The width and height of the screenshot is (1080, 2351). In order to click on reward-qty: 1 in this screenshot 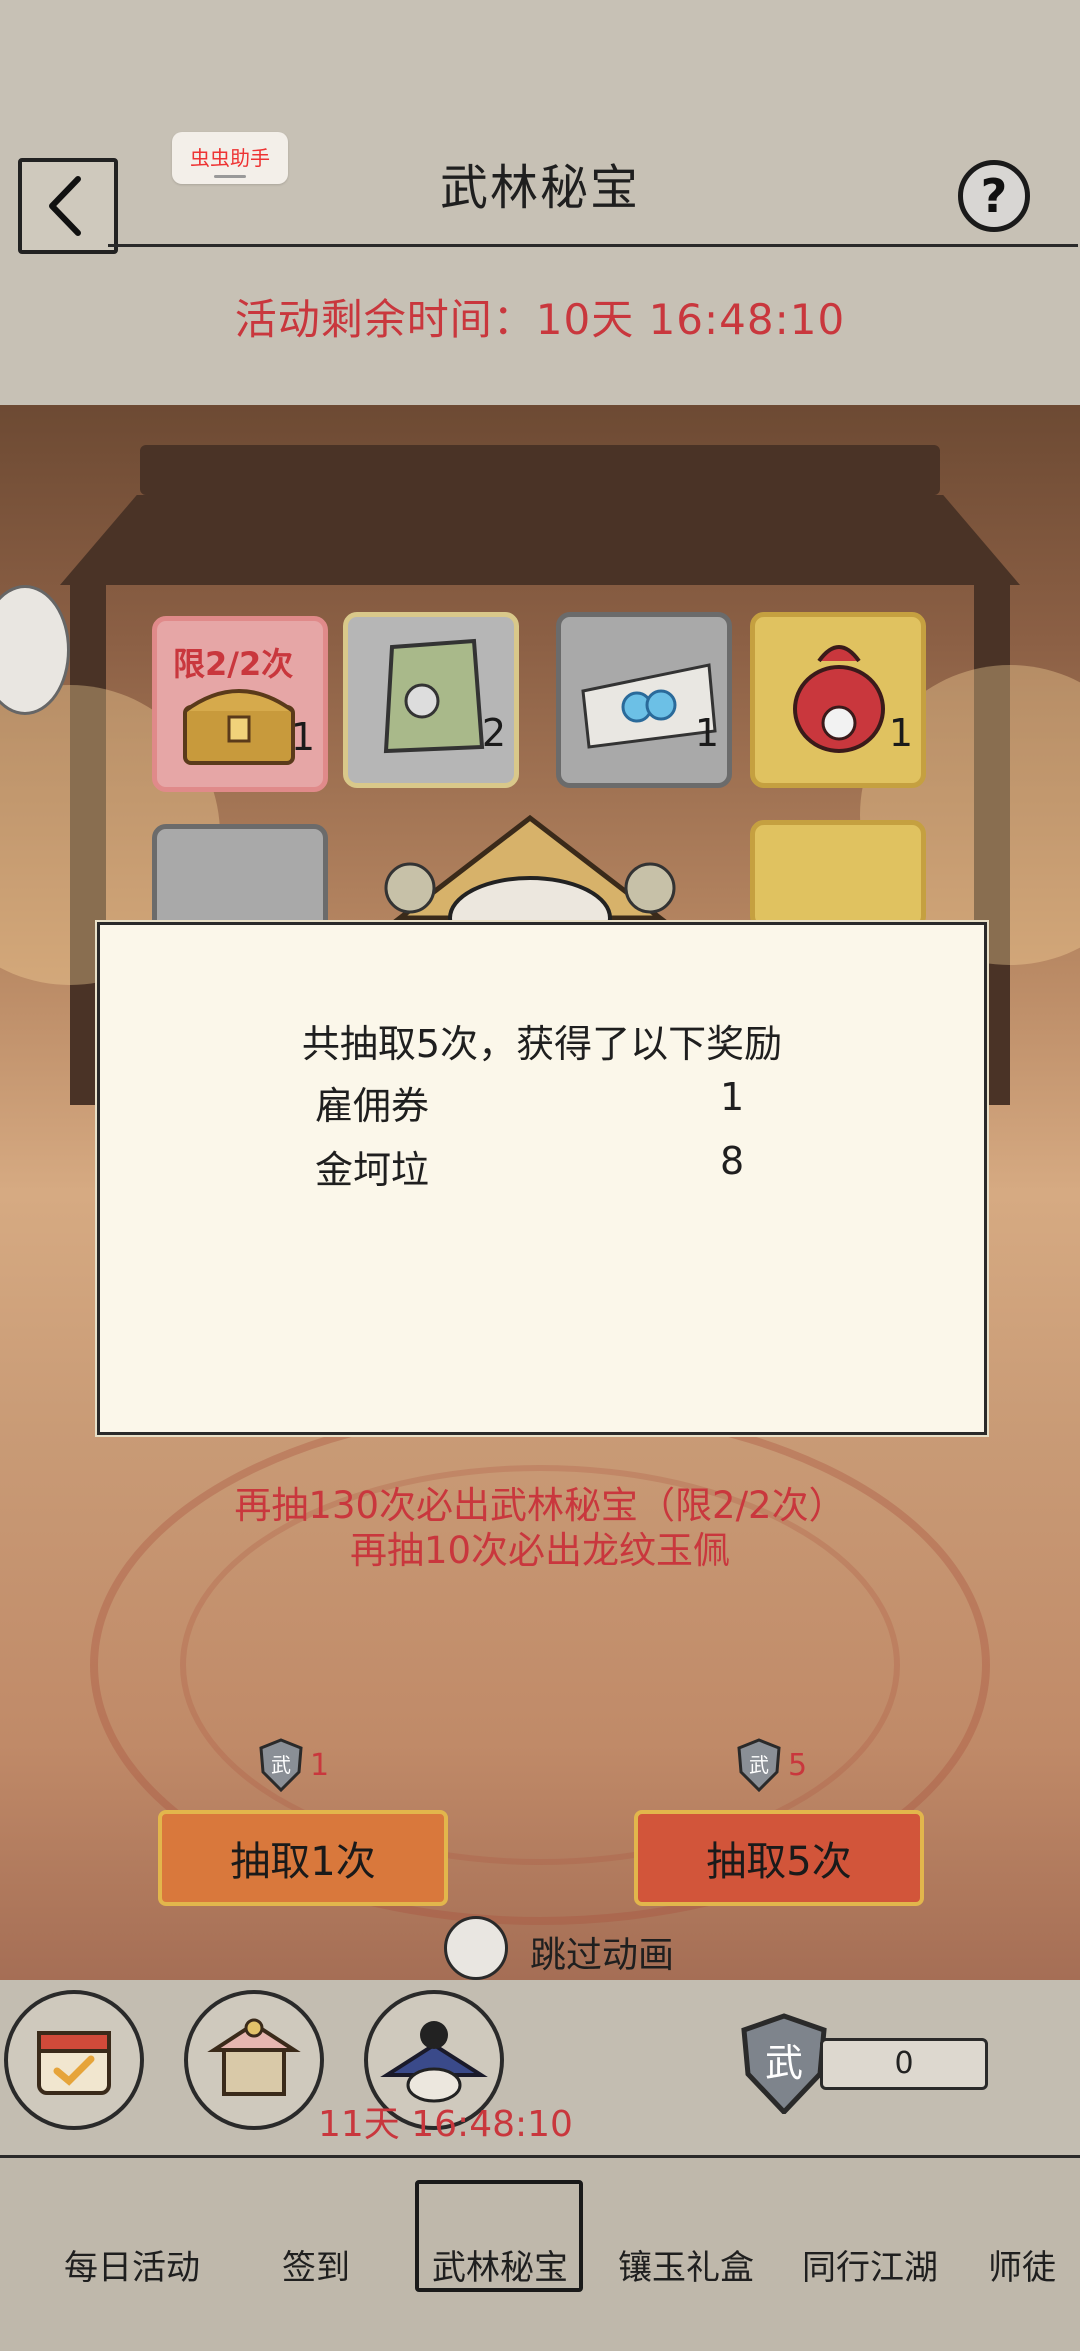, I will do `click(732, 1097)`.